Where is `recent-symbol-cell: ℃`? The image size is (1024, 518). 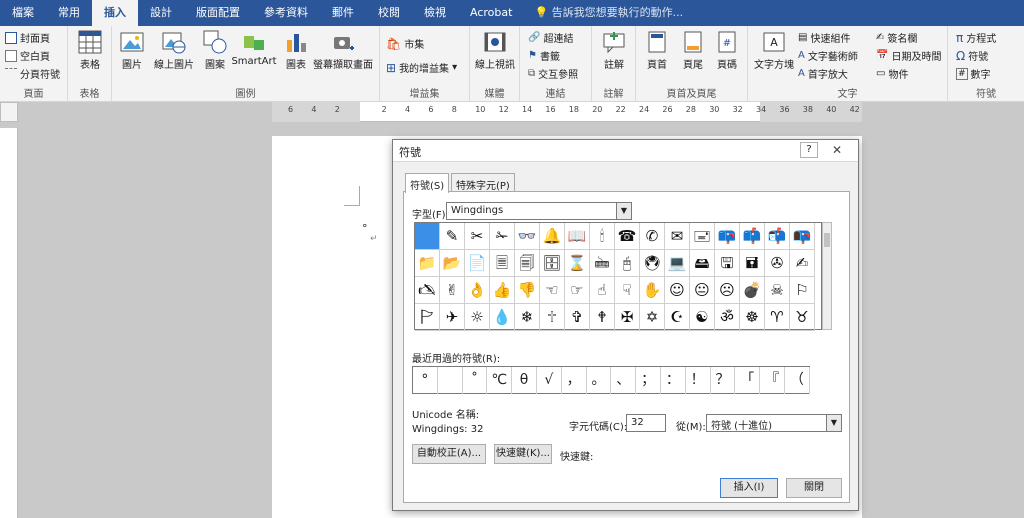
recent-symbol-cell: ℃ is located at coordinates (500, 380).